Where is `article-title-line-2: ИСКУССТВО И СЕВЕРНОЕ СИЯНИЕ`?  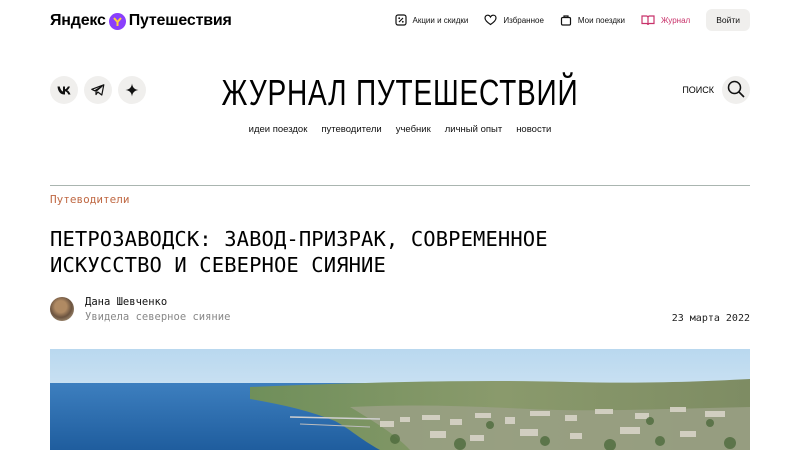 article-title-line-2: ИСКУССТВО И СЕВЕРНОЕ СИЯНИЕ is located at coordinates (218, 265).